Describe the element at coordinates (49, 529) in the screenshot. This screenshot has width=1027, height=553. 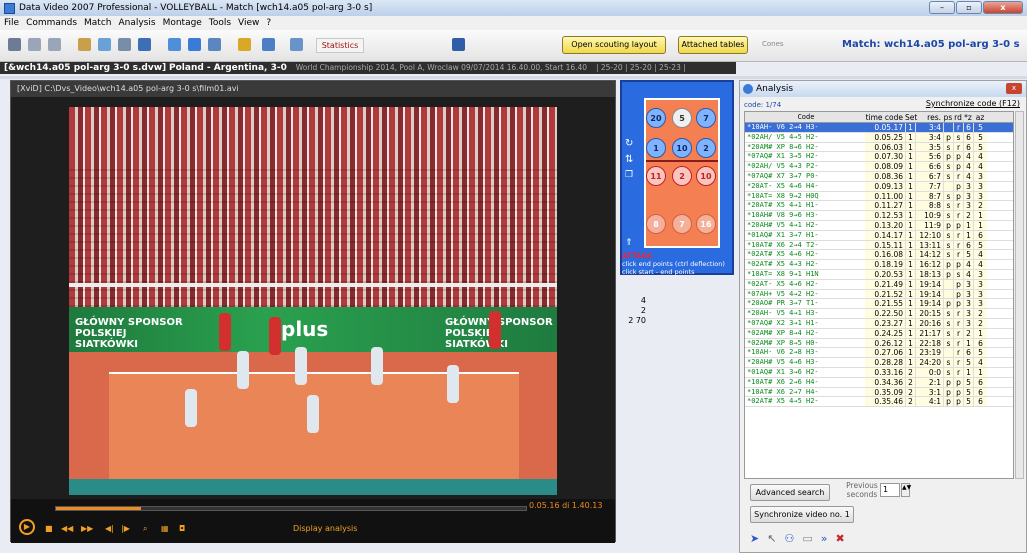
I see `stop-icon: ■` at that location.